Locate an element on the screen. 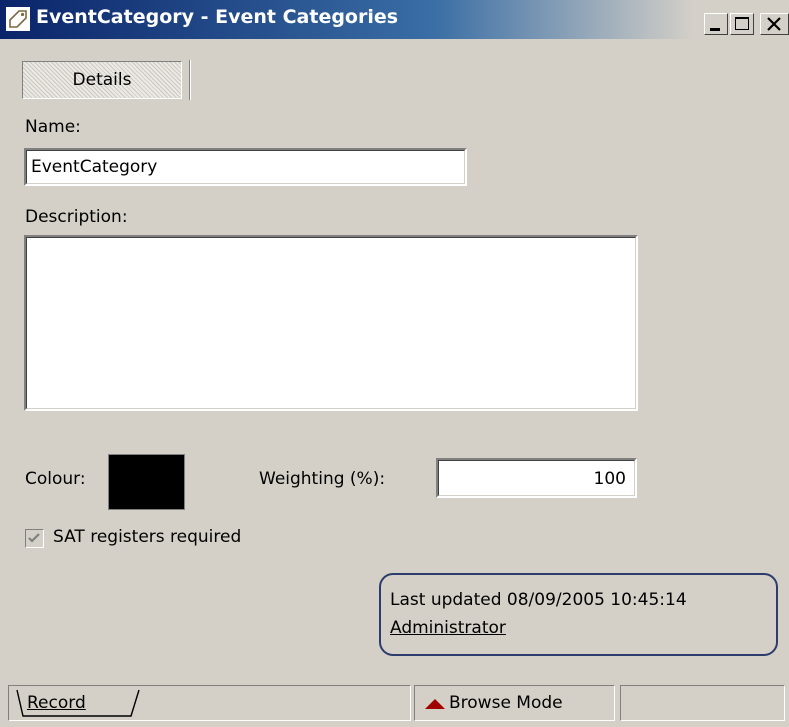 This screenshot has width=789, height=727. tab-separator is located at coordinates (190, 80).